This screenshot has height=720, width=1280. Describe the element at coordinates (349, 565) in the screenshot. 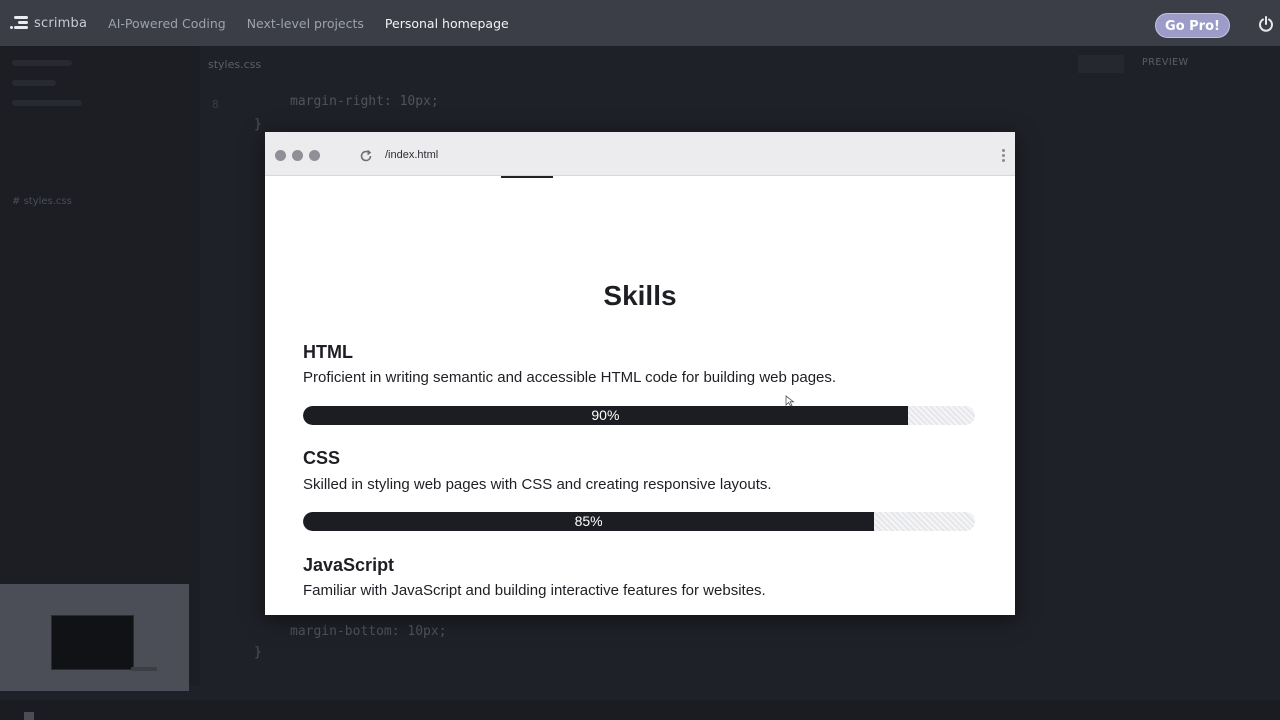

I see `skill-title: JavaScript` at that location.